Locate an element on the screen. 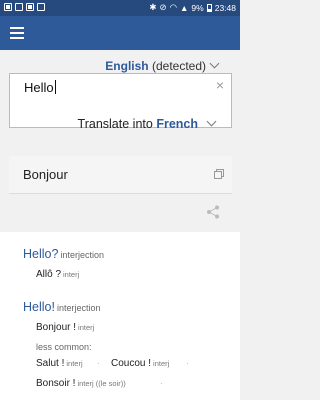  battery-level: 9% is located at coordinates (197, 7).